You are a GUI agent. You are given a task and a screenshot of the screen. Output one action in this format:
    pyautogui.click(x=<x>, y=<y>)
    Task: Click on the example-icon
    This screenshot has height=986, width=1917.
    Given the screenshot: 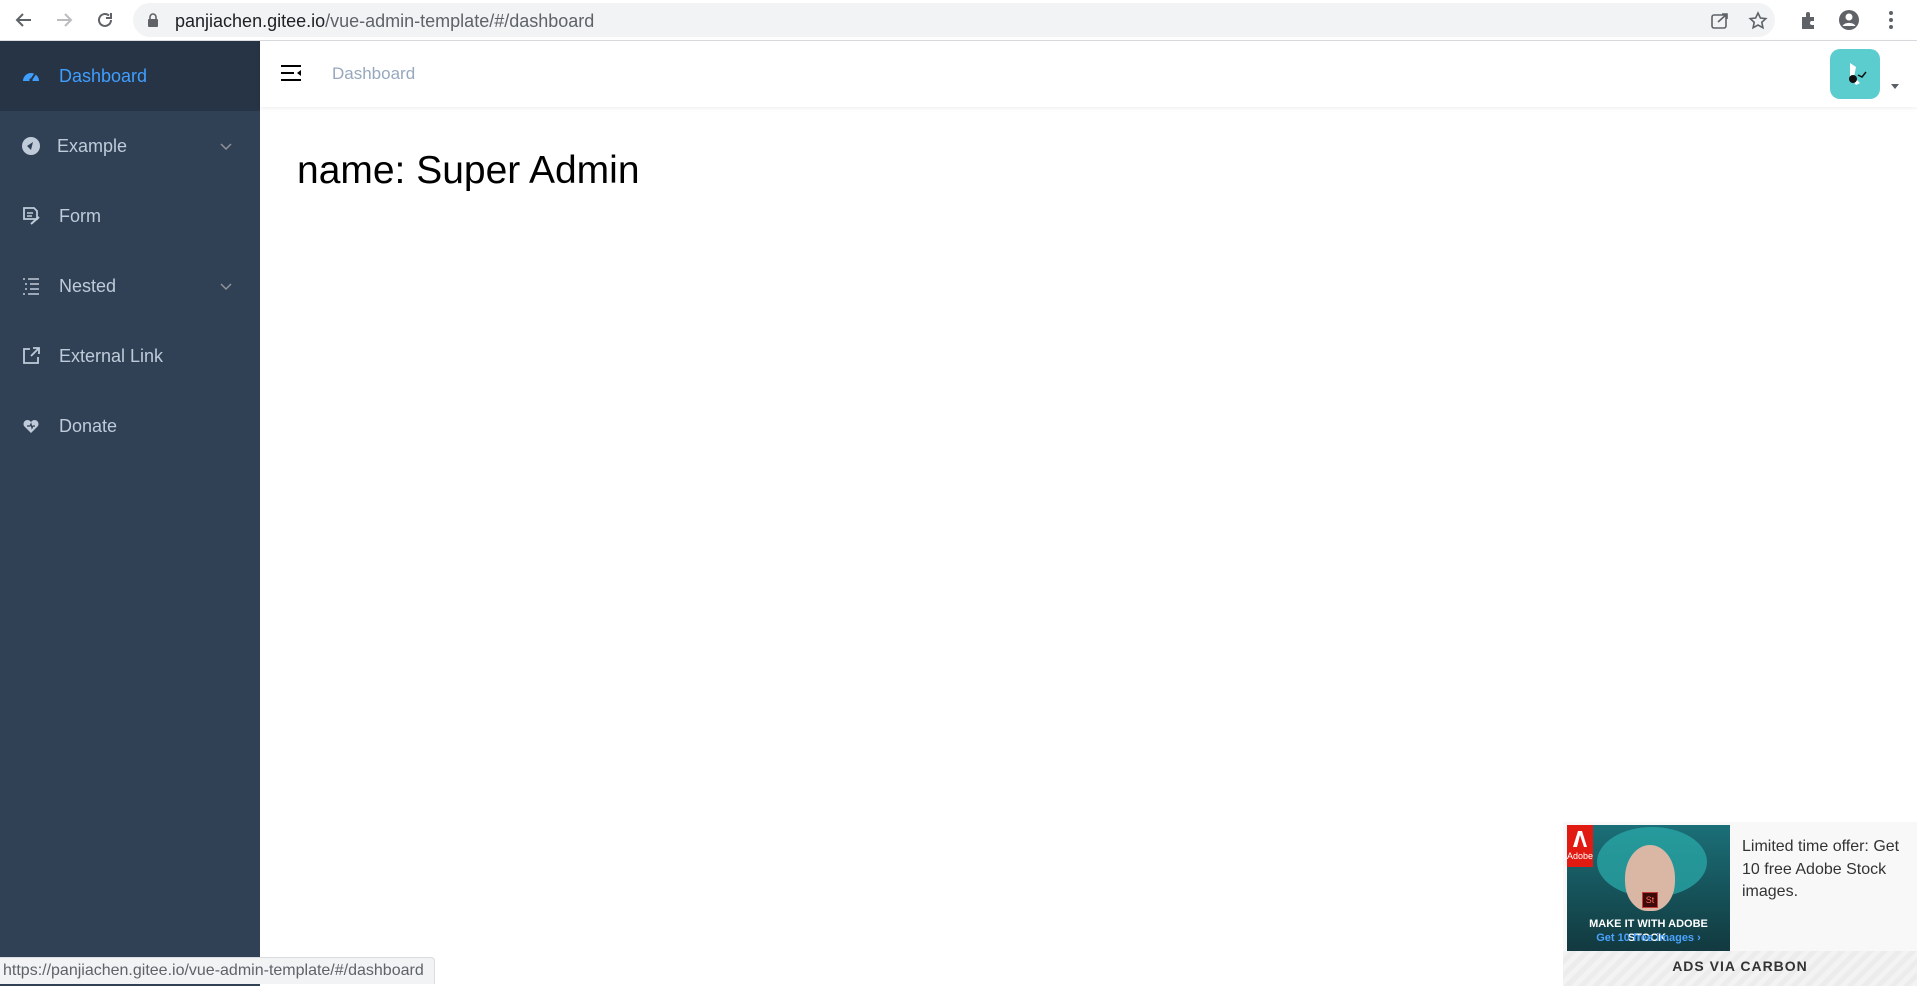 What is the action you would take?
    pyautogui.click(x=31, y=146)
    